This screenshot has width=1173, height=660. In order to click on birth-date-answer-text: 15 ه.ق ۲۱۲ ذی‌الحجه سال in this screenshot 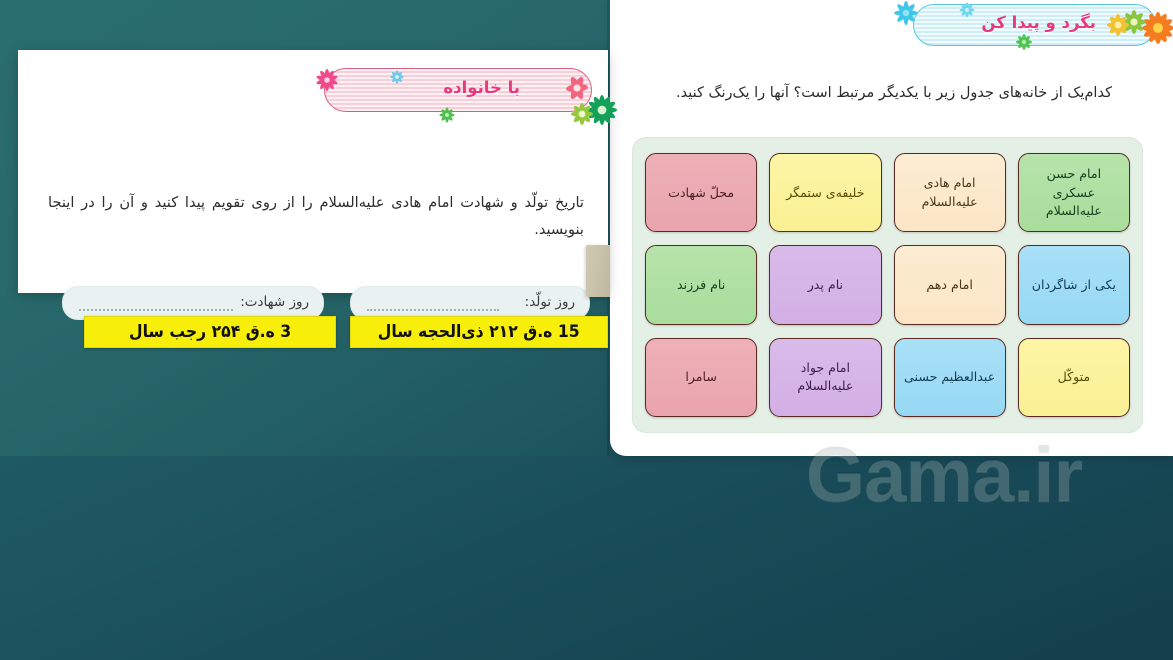, I will do `click(479, 332)`.